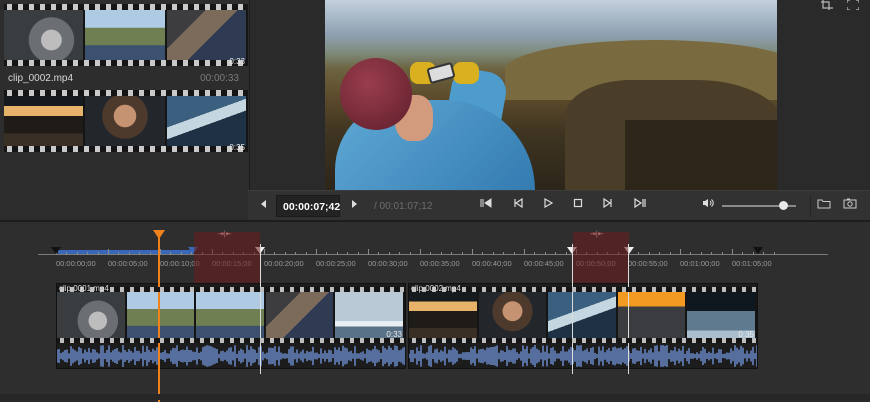 This screenshot has height=402, width=870. I want to click on step-forward-icon, so click(608, 205).